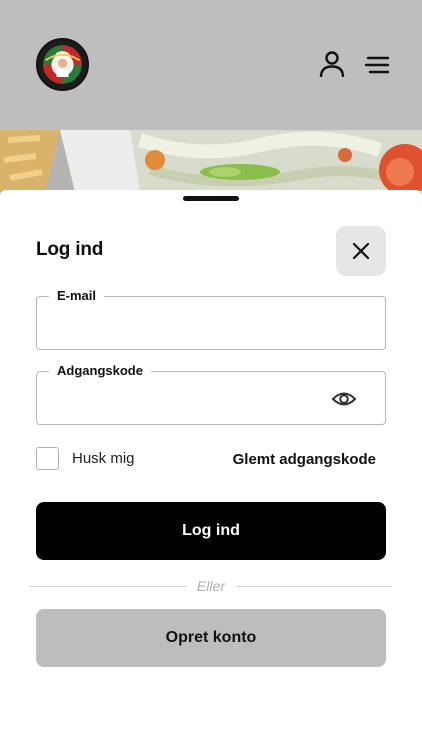 The image size is (422, 750). Describe the element at coordinates (103, 458) in the screenshot. I see `remember-me-label: Husk mig` at that location.